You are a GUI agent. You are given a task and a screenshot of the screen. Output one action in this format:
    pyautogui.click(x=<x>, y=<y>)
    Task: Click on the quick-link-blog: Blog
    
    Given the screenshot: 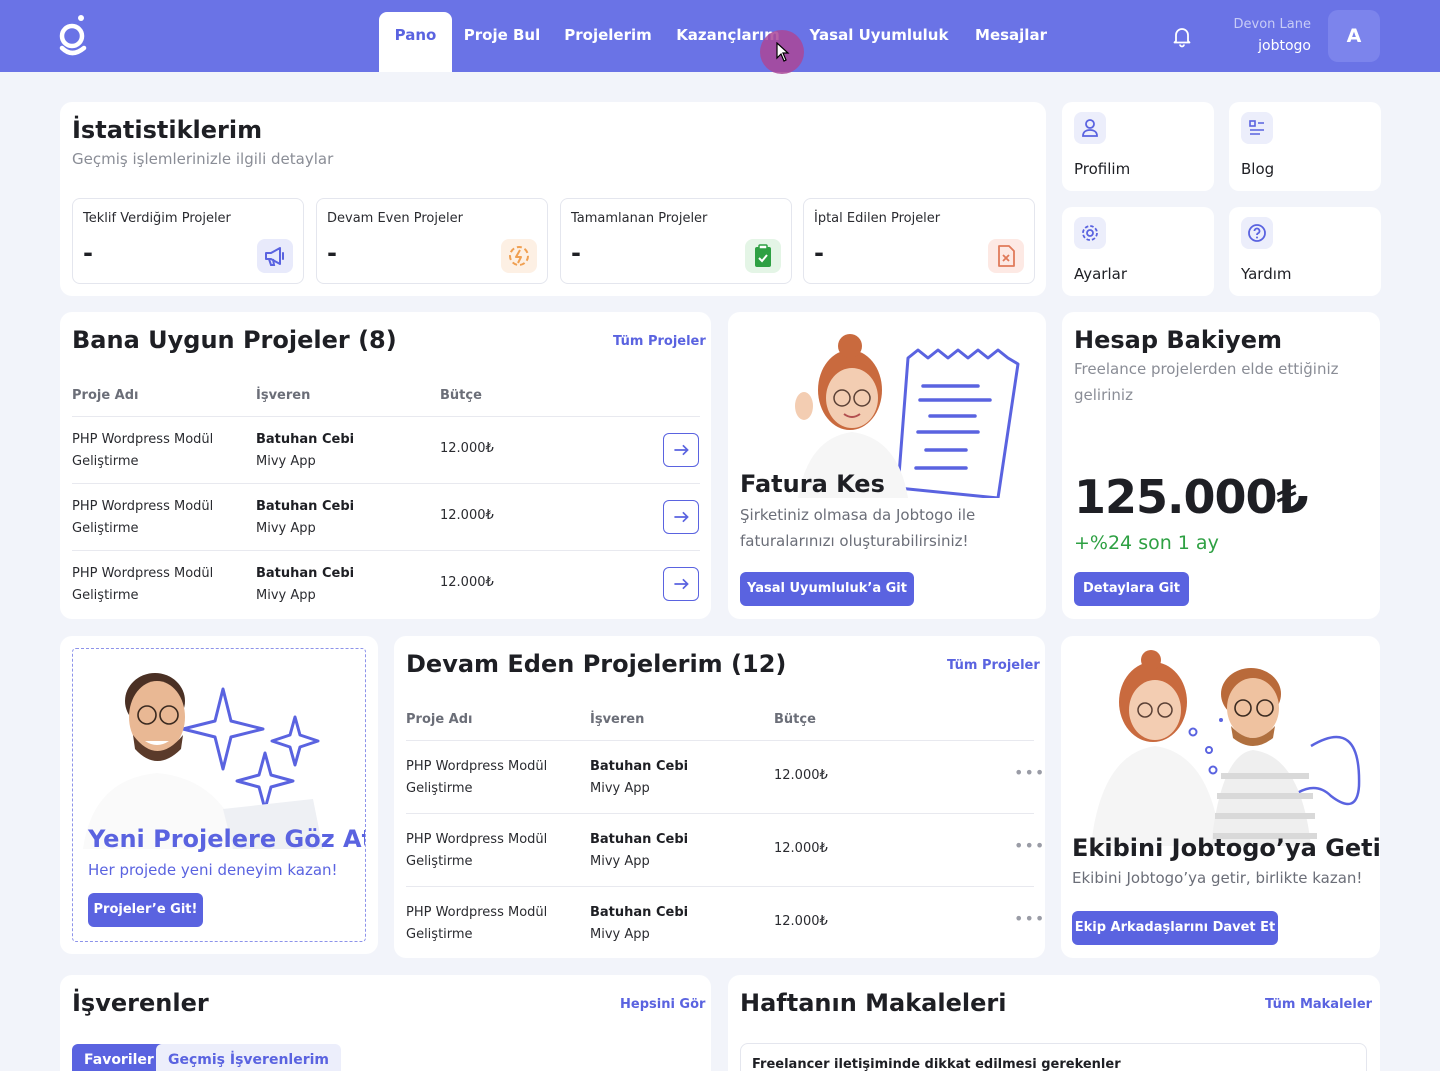 What is the action you would take?
    pyautogui.click(x=1305, y=146)
    